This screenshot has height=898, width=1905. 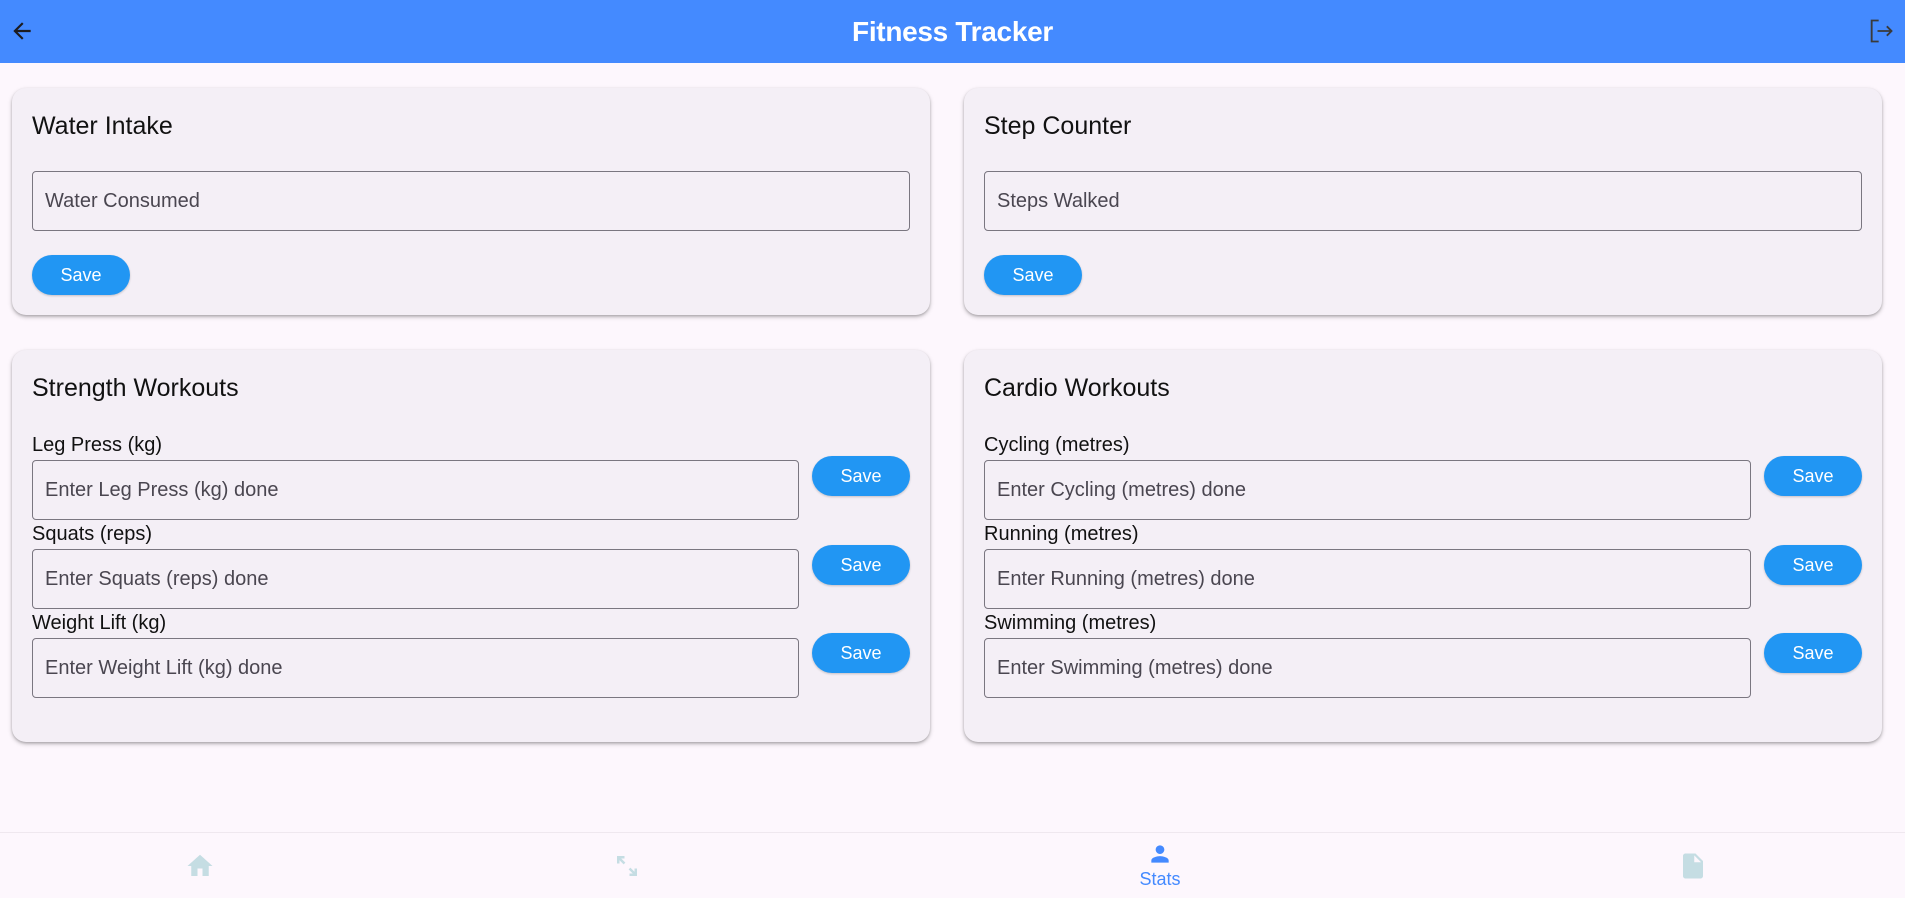 I want to click on weight-lift-save-button: Save, so click(x=861, y=653).